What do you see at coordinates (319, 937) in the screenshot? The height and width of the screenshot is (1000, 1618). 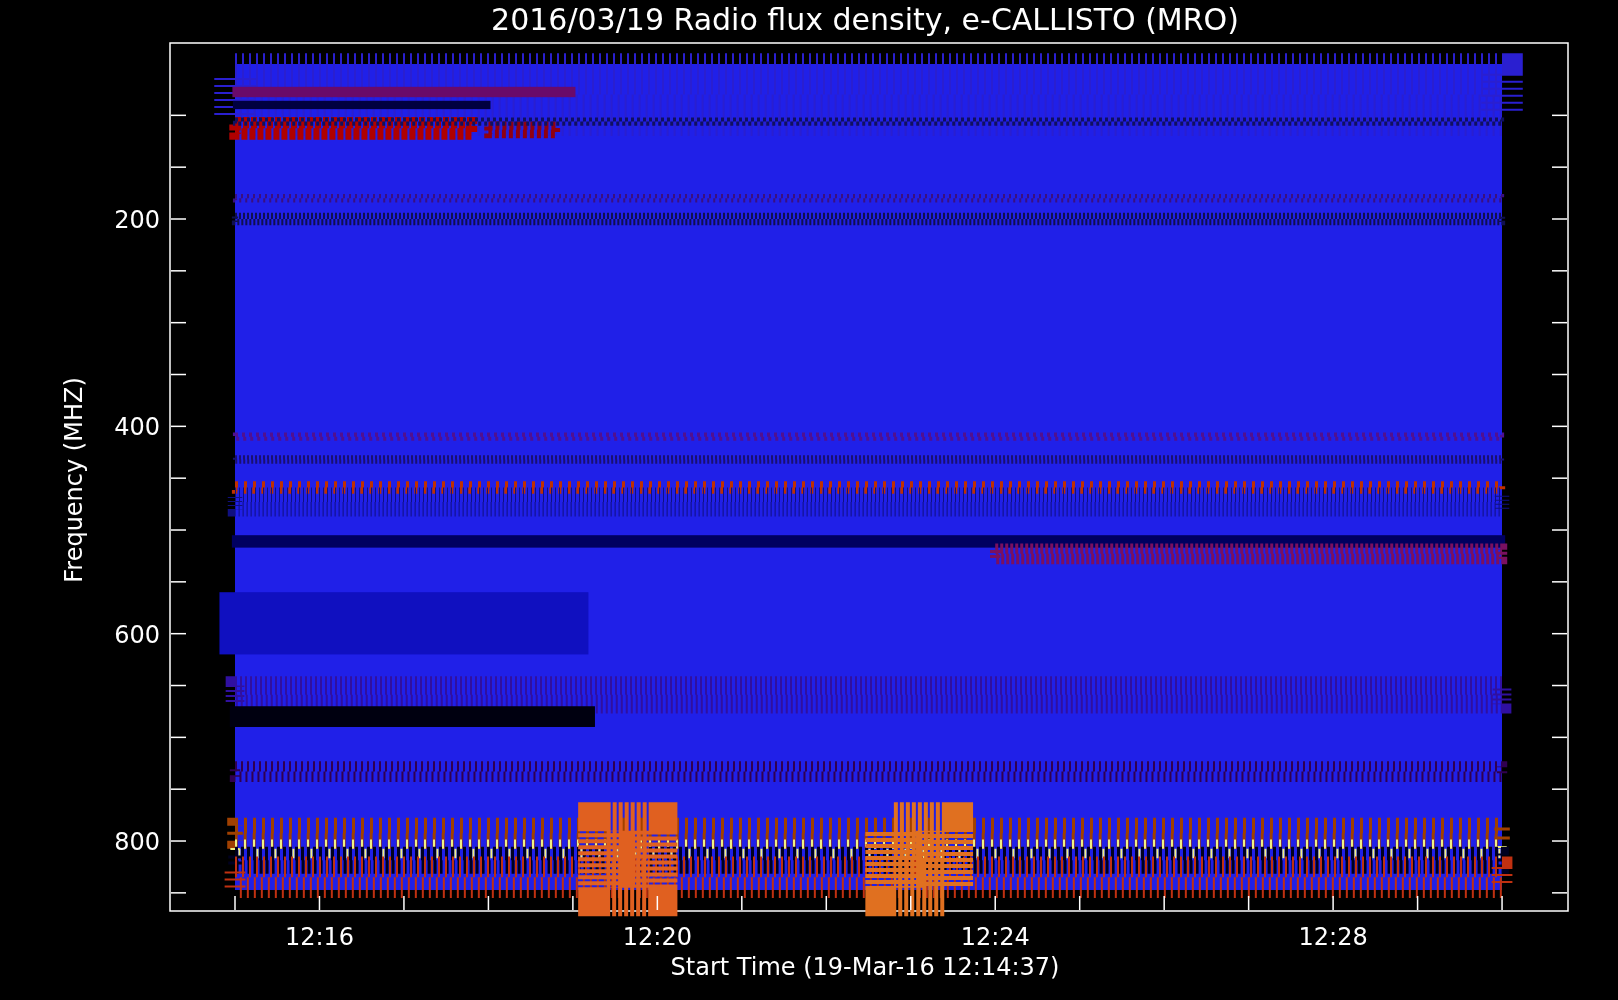 I see `x-tick-label: 12:16` at bounding box center [319, 937].